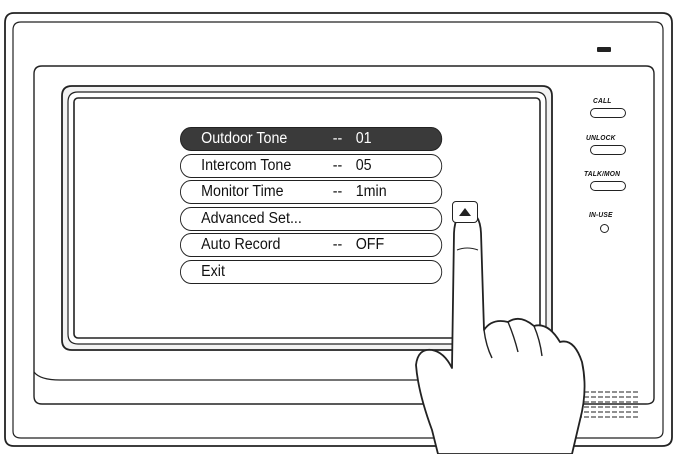 The image size is (677, 454). Describe the element at coordinates (213, 271) in the screenshot. I see `menu-item-label: Exit` at that location.